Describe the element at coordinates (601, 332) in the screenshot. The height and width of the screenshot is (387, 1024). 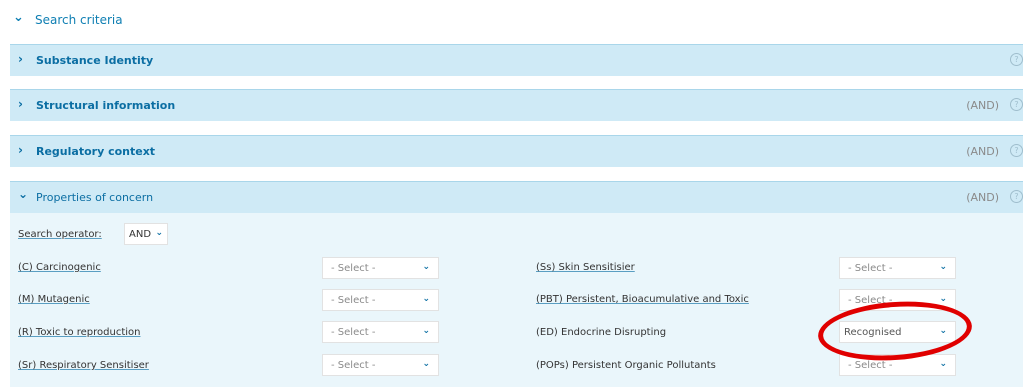
I see `prop-label-endocrine-disrupting: (ED) Endocrine Disrupting` at that location.